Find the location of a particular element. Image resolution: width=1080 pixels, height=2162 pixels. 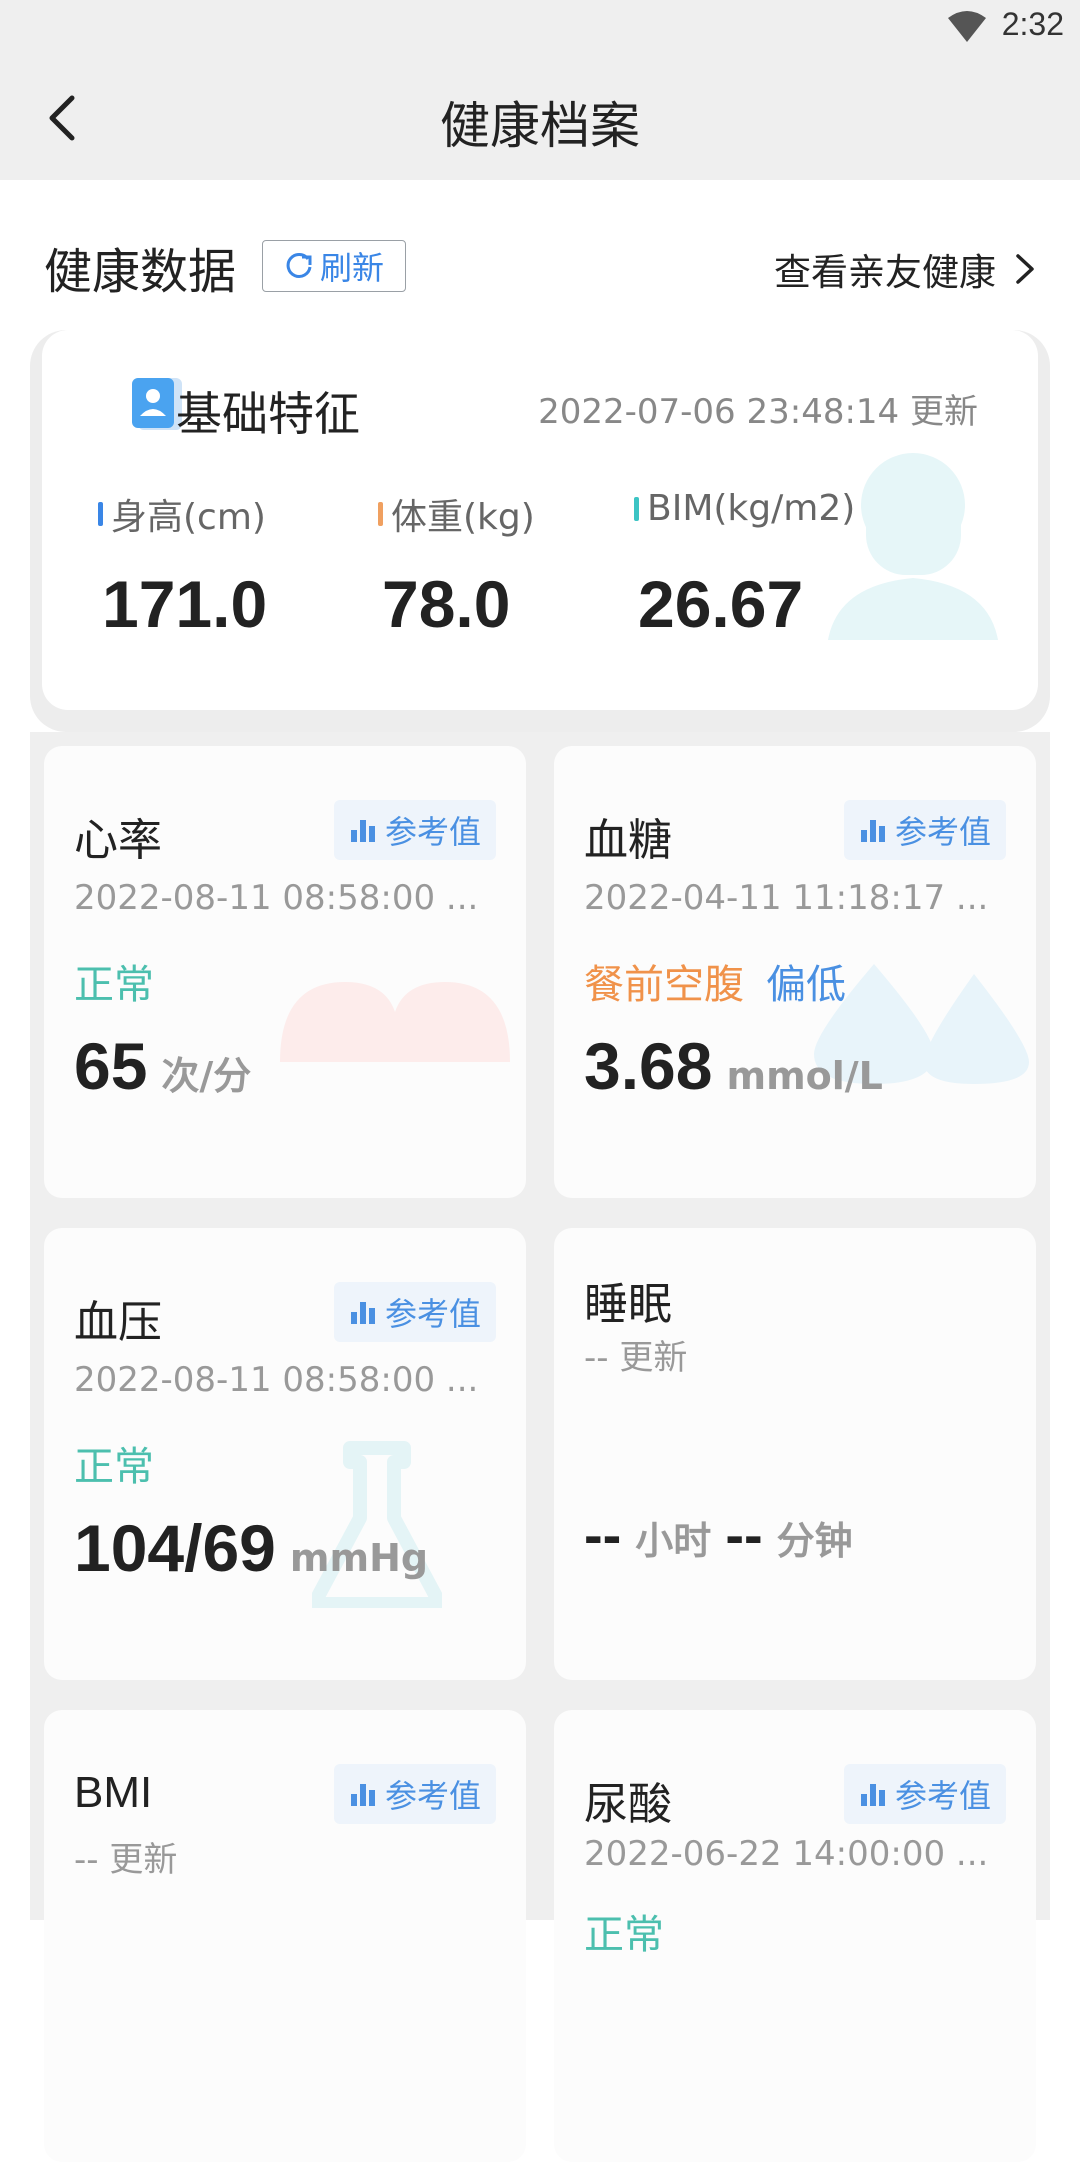

person-silhouette-icon is located at coordinates (913, 546).